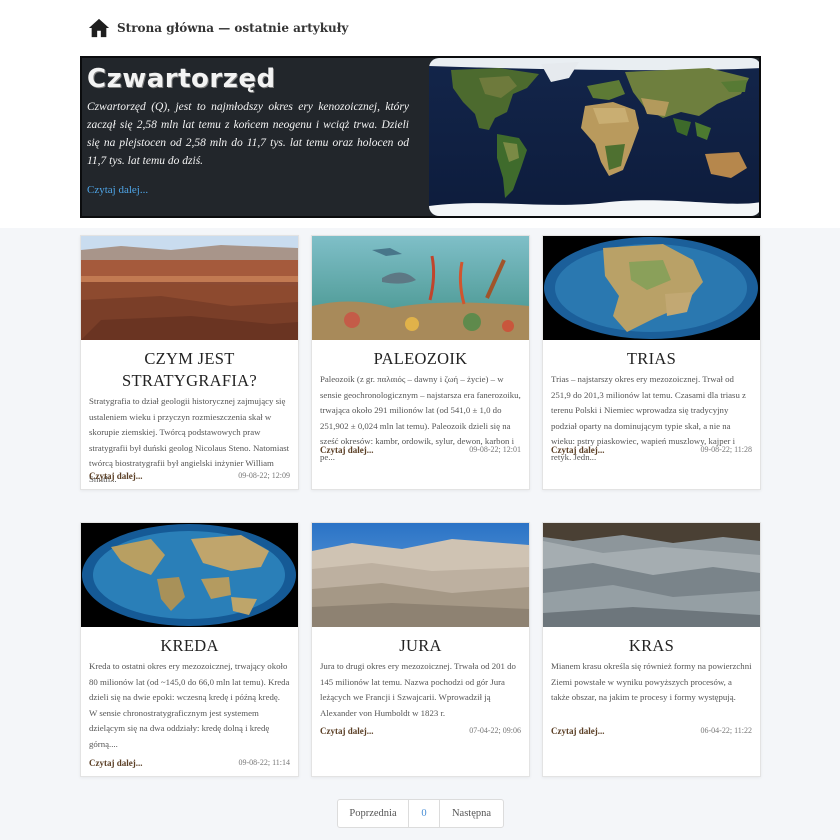 The width and height of the screenshot is (840, 840). What do you see at coordinates (189, 288) in the screenshot?
I see `canyon-landscape-image` at bounding box center [189, 288].